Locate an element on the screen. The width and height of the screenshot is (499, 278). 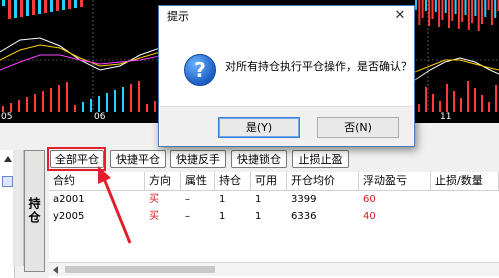
quick-close-button: 快捷平仓 is located at coordinates (138, 159).